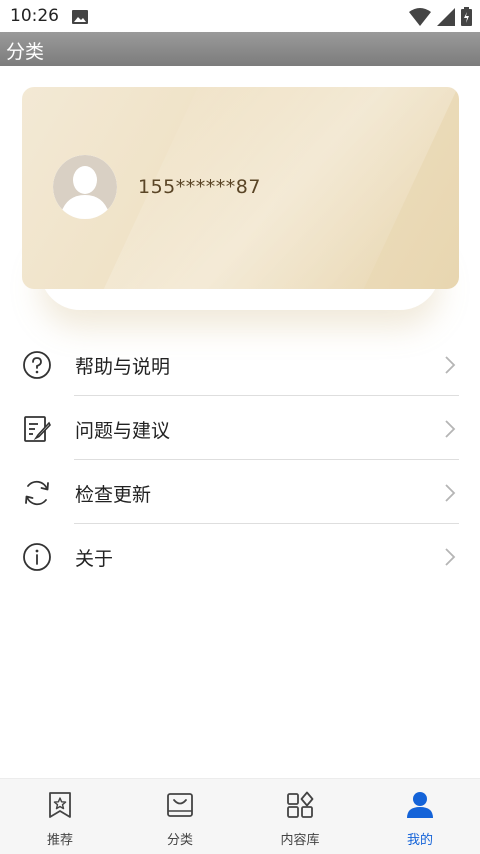 This screenshot has height=854, width=480. What do you see at coordinates (300, 840) in the screenshot?
I see `nav-label: 内容库` at bounding box center [300, 840].